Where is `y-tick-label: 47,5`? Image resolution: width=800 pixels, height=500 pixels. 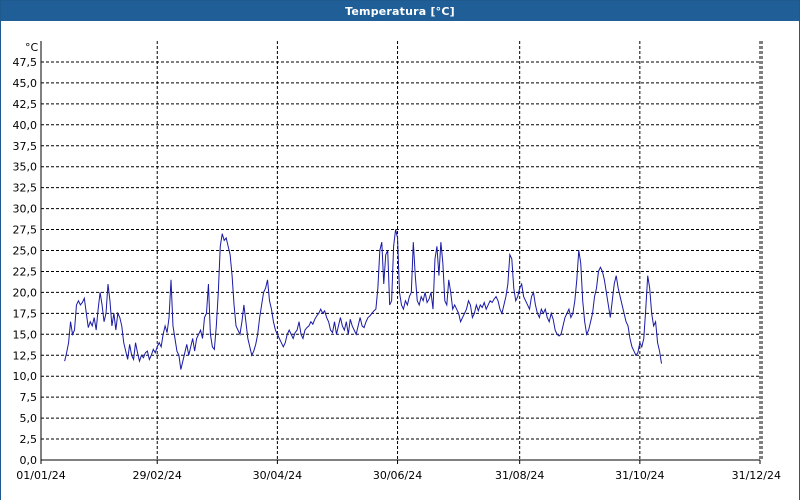
y-tick-label: 47,5 is located at coordinates (25, 62).